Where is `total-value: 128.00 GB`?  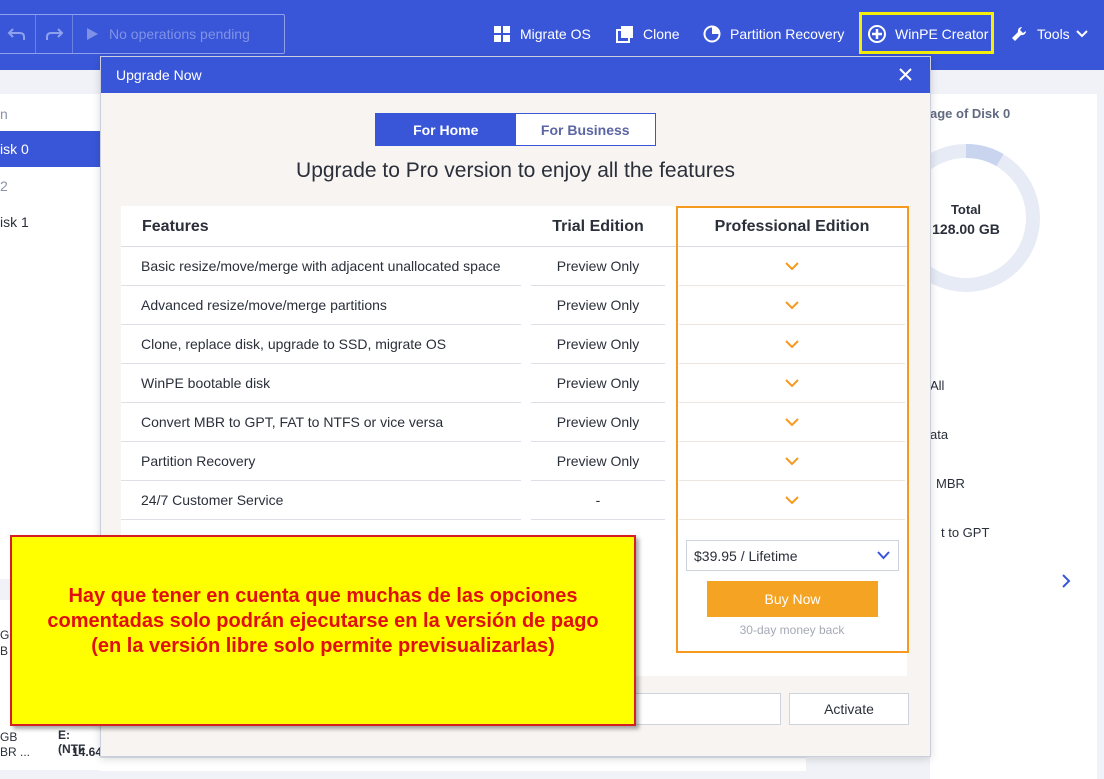
total-value: 128.00 GB is located at coordinates (966, 229).